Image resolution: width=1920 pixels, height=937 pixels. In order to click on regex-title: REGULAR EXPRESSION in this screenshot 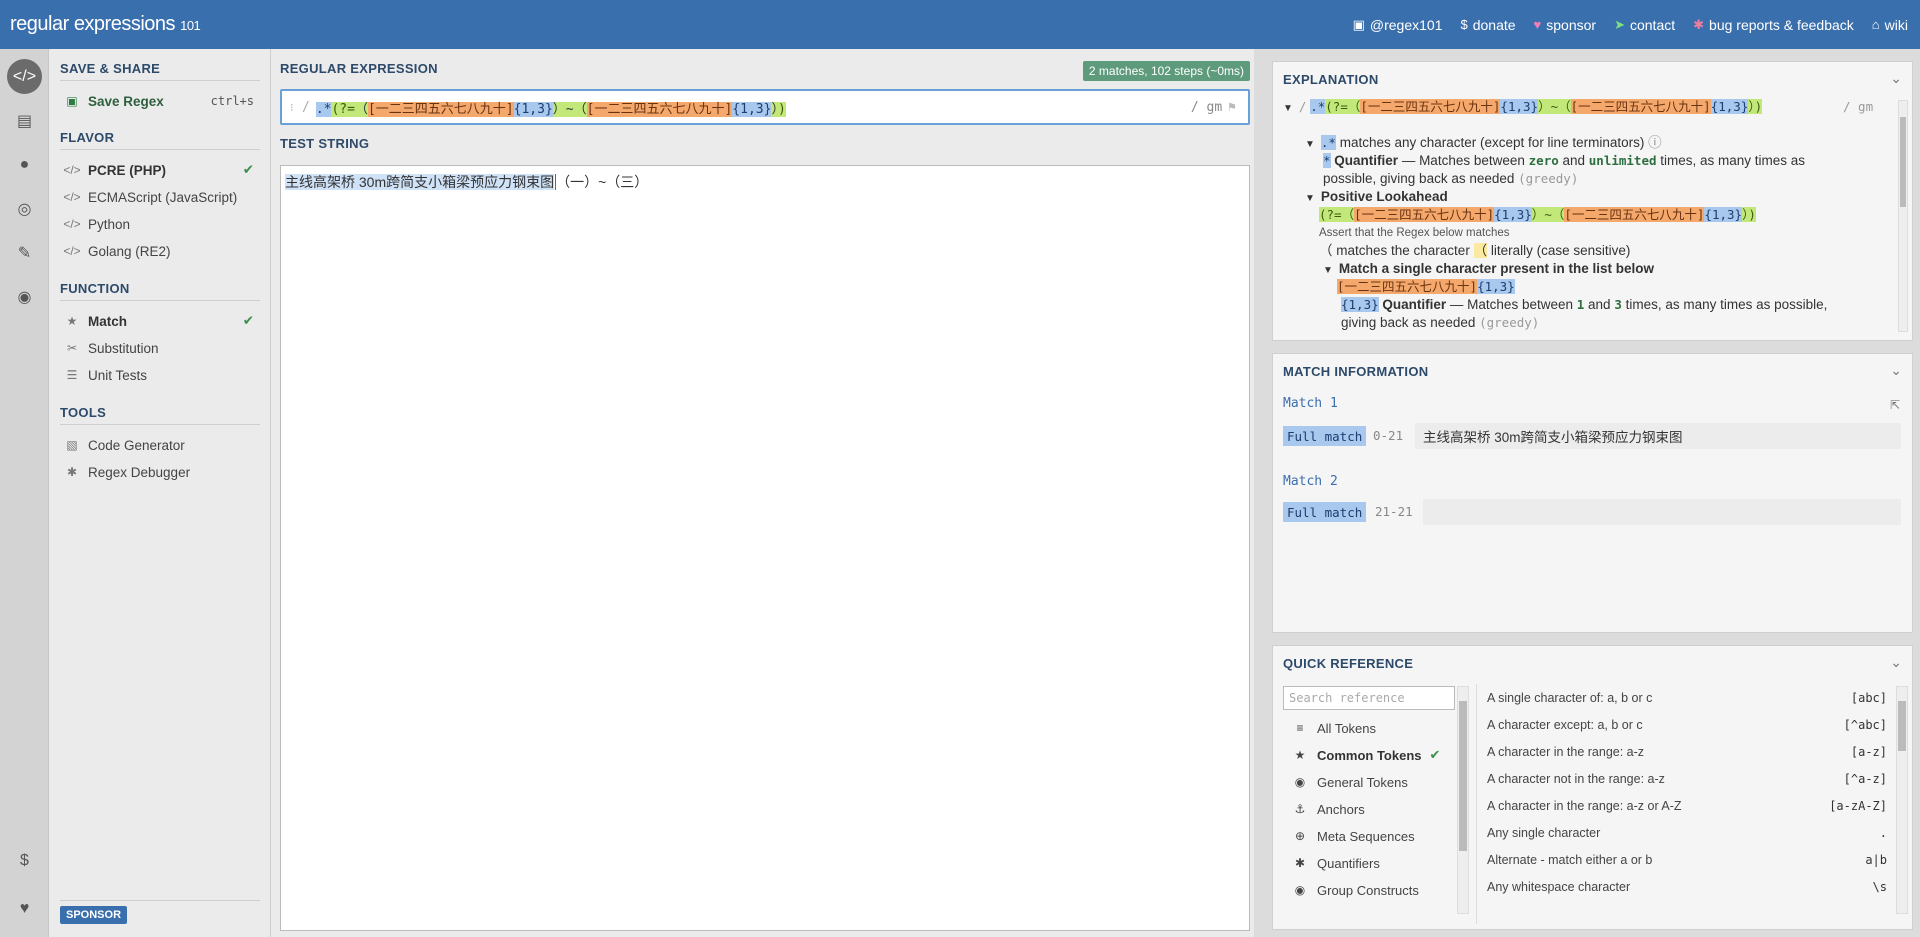, I will do `click(359, 68)`.